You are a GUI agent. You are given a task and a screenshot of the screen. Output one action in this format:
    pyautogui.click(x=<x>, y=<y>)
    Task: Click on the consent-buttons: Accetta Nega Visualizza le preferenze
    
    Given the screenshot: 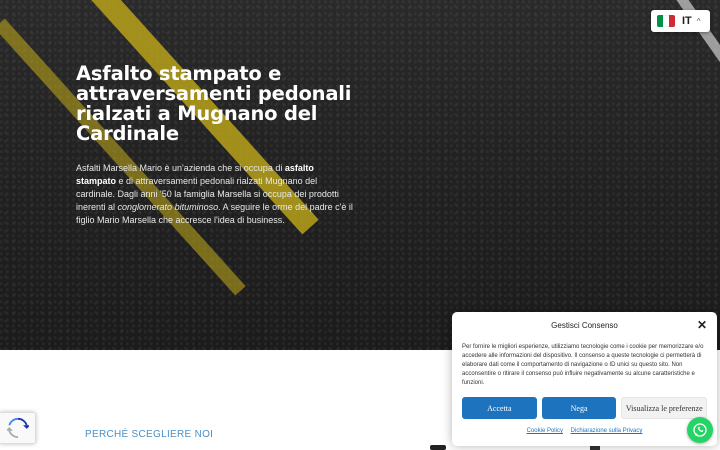 What is the action you would take?
    pyautogui.click(x=584, y=408)
    